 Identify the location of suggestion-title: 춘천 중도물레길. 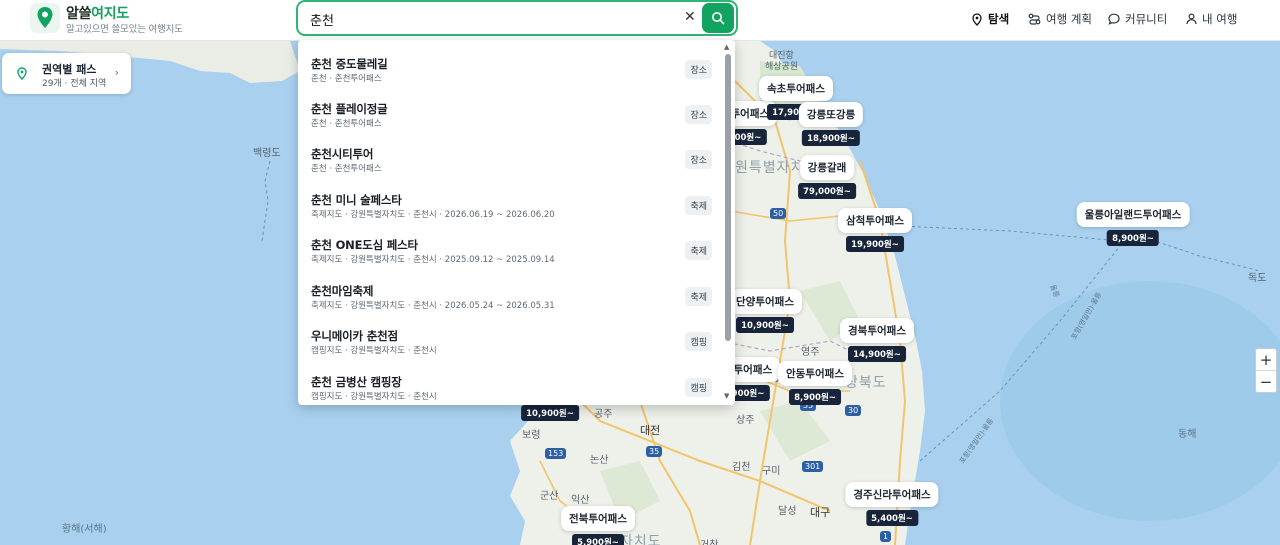
(349, 64).